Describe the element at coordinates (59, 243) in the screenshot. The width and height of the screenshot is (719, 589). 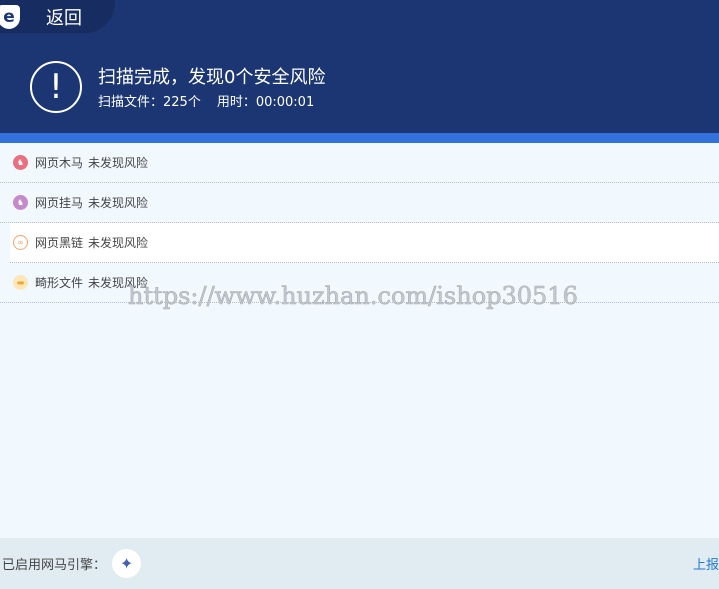
I see `result-name: 网页黑链` at that location.